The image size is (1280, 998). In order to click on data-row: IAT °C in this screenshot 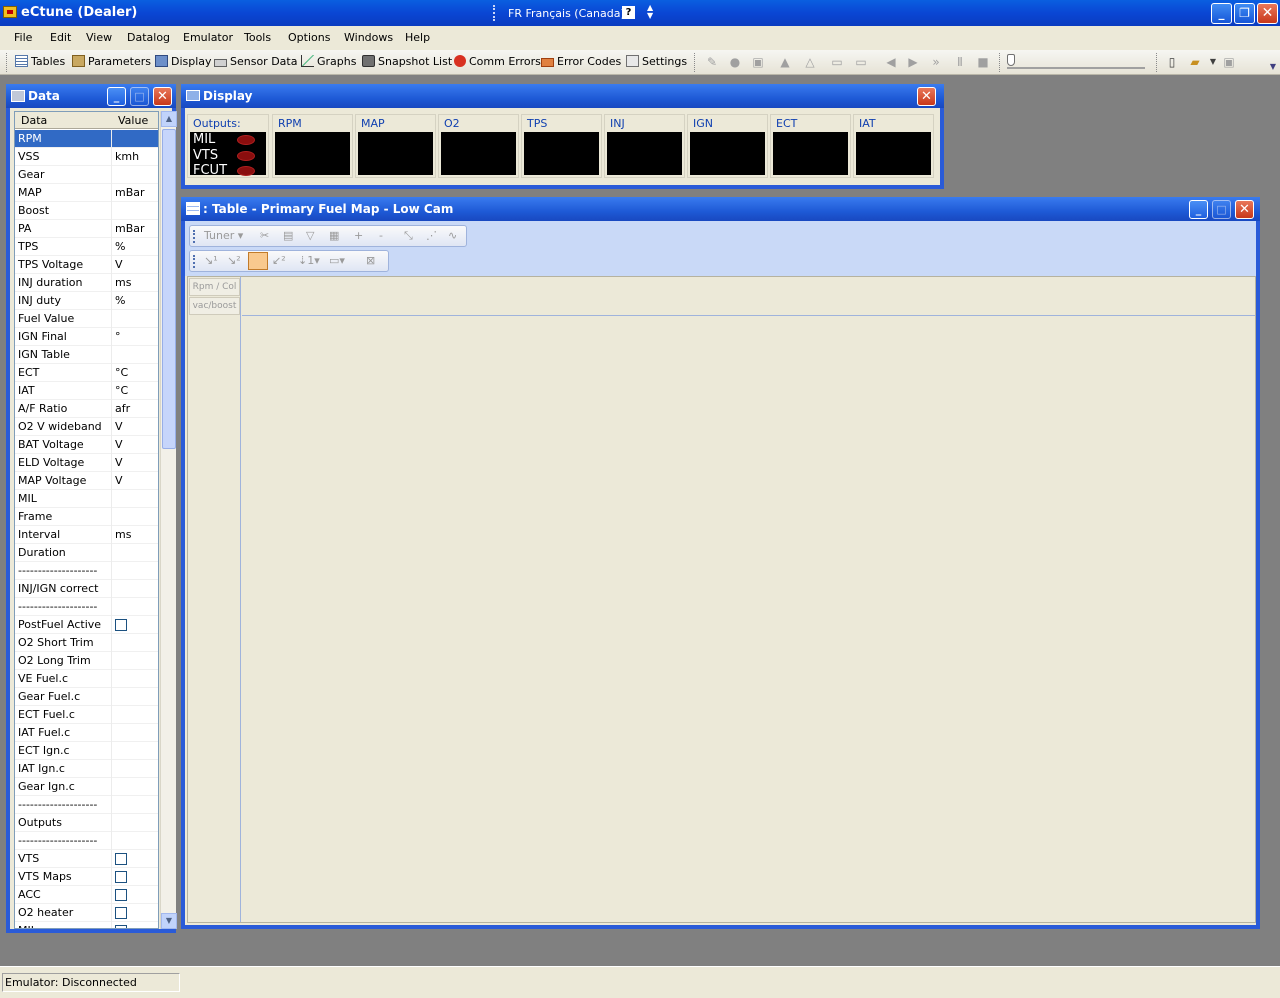, I will do `click(86, 391)`.